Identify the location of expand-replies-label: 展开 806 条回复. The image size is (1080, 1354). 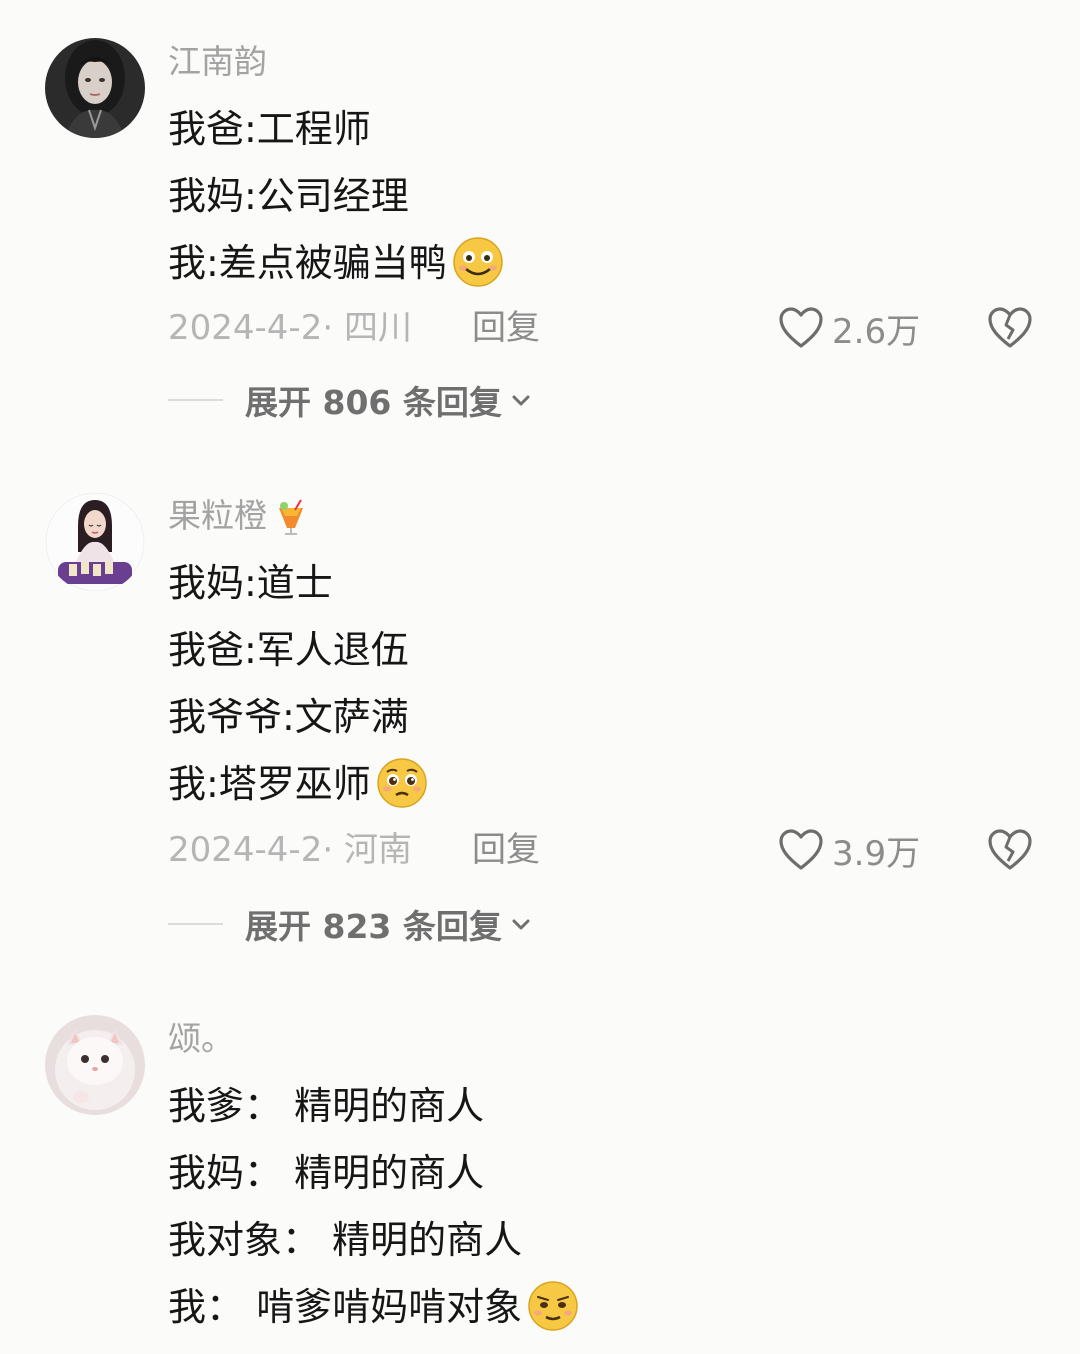
(373, 402).